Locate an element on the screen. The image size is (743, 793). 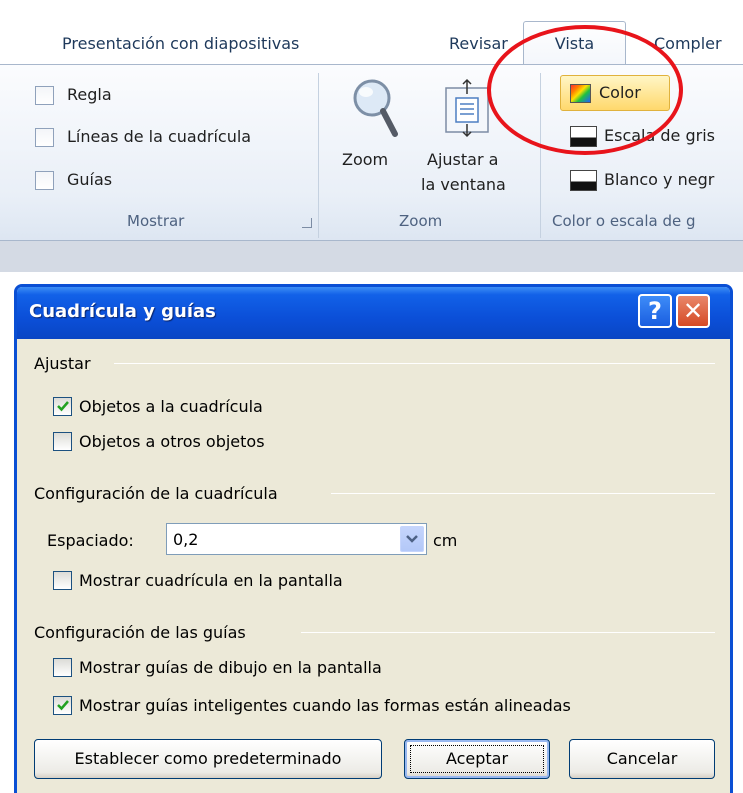
dialog-title-bar: Cuadrícula y guías ? ✕ is located at coordinates (373, 313).